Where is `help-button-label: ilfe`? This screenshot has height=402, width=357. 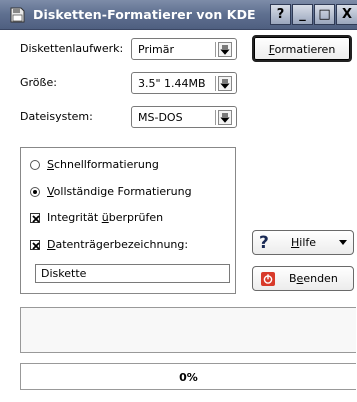
help-button-label: ilfe is located at coordinates (308, 242).